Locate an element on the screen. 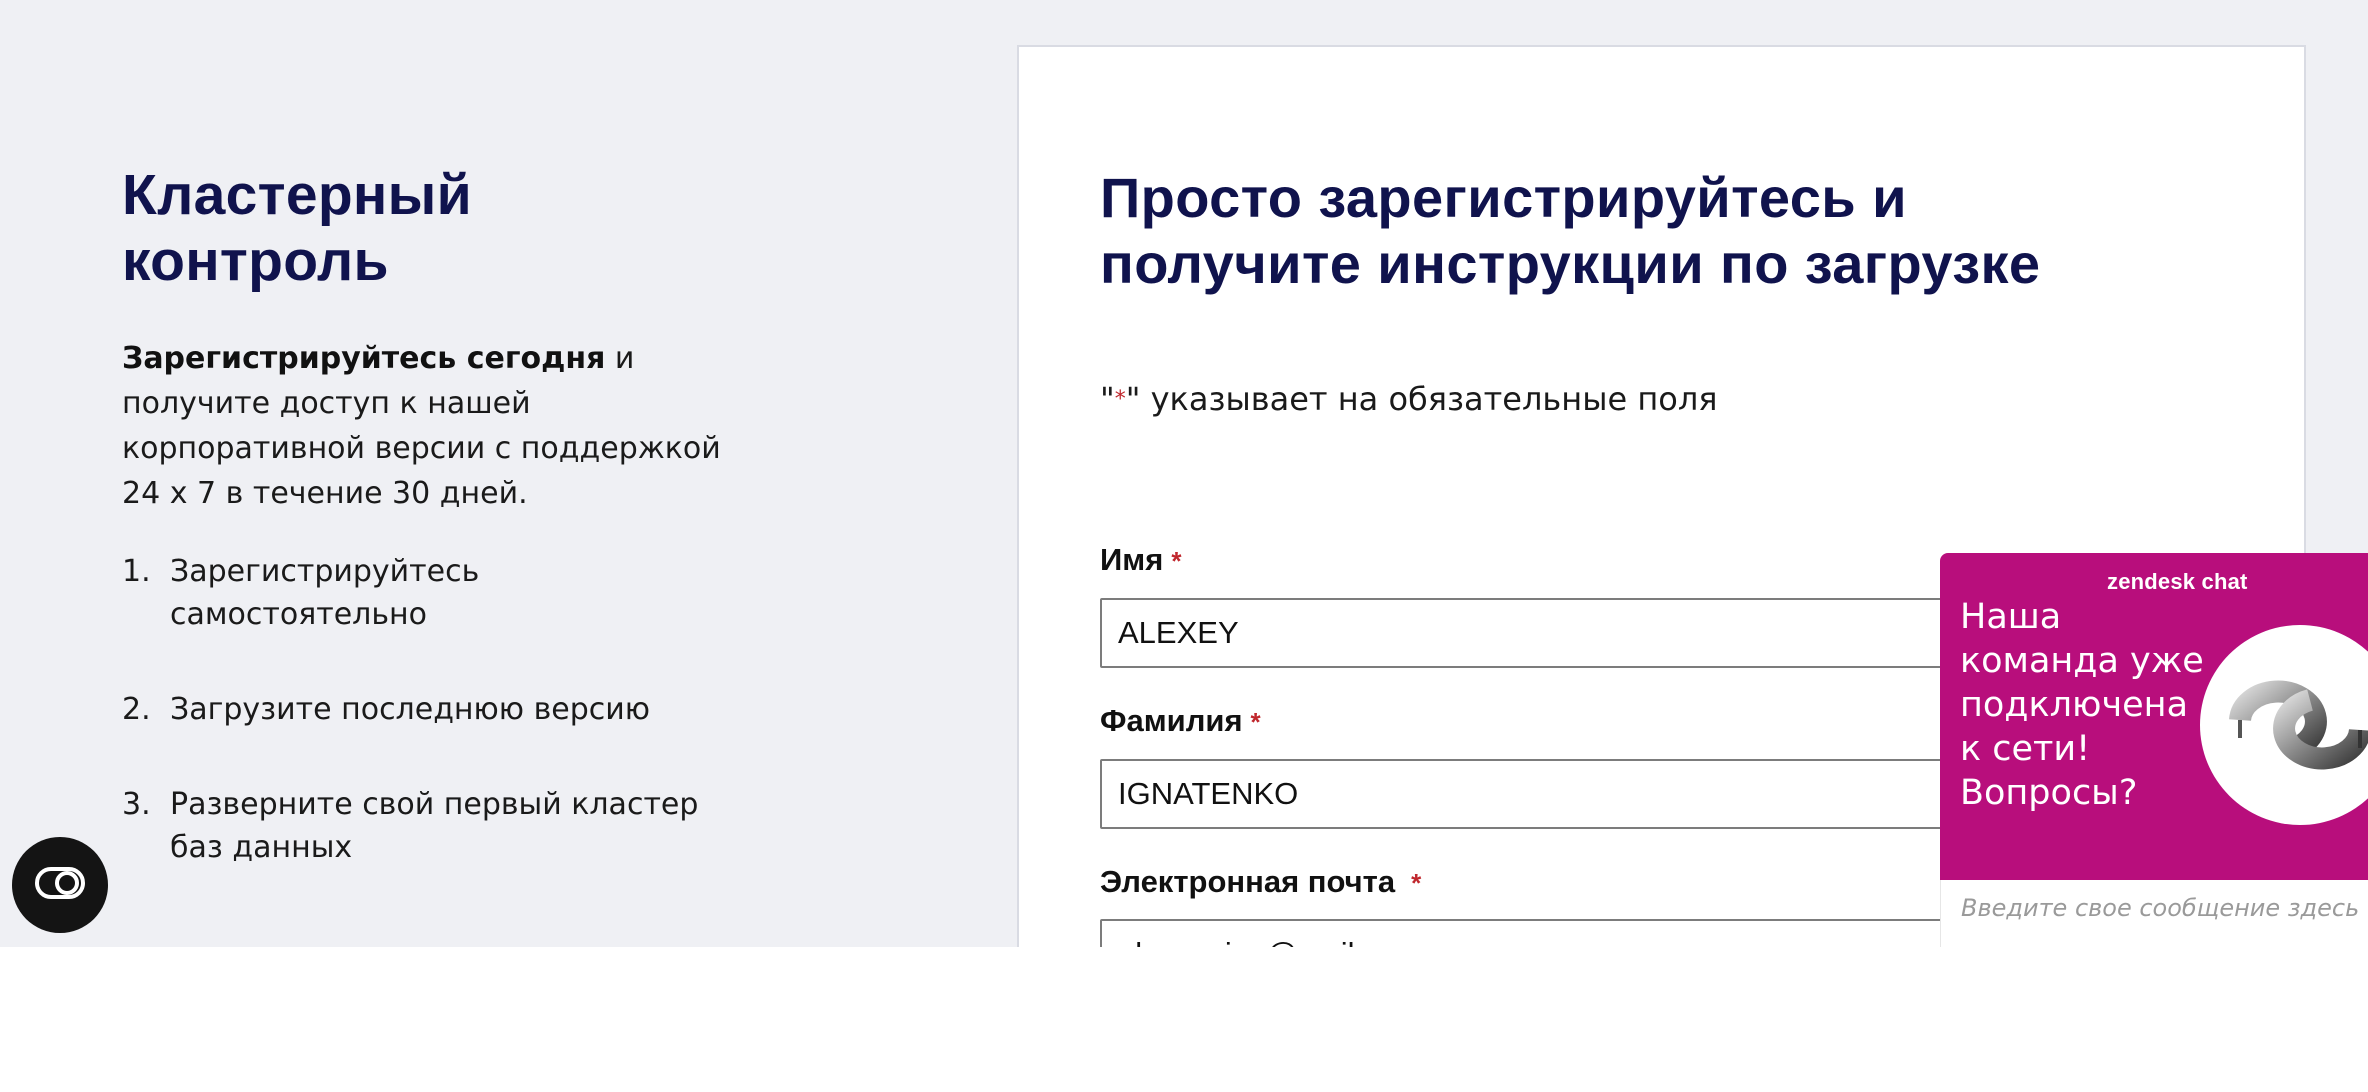 The width and height of the screenshot is (2368, 1092). form-title-line2: получите инструкции по загрузке is located at coordinates (1570, 263).